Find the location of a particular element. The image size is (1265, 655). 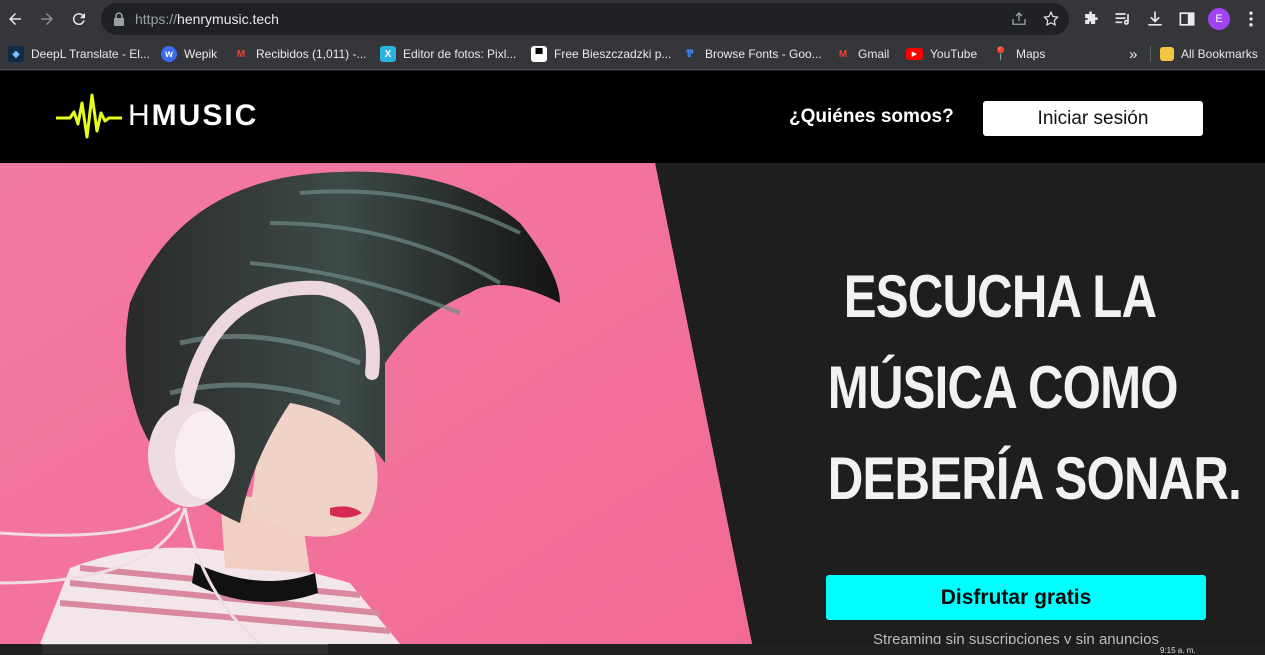

free-icon: ▀ is located at coordinates (539, 54).